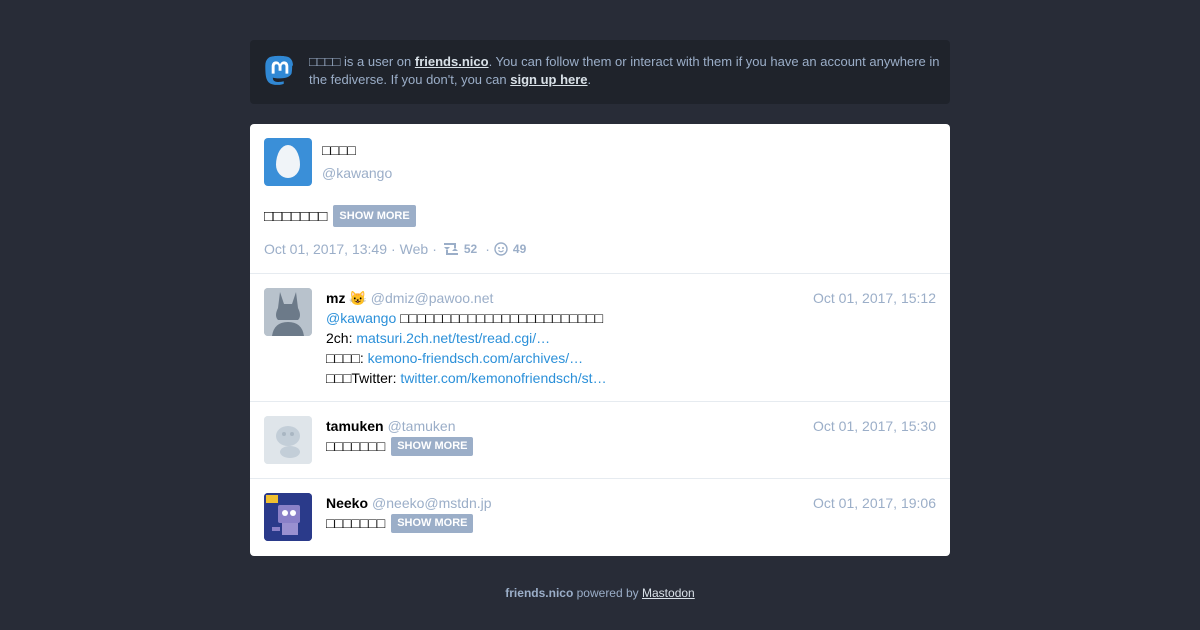 The height and width of the screenshot is (630, 1200). What do you see at coordinates (325, 249) in the screenshot?
I see `status-date: Oct 01, 2017, 13:49` at bounding box center [325, 249].